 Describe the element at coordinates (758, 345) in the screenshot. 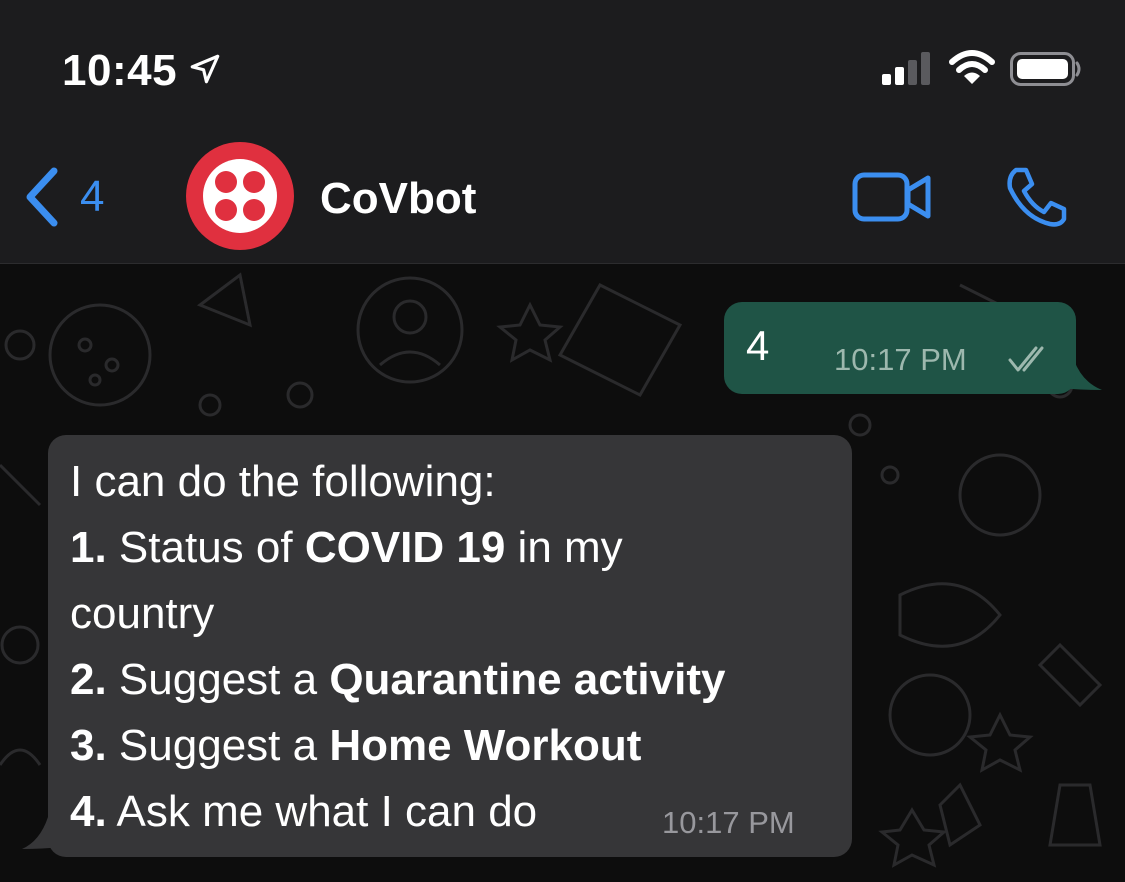

I see `outgoing-message-text: 4` at that location.